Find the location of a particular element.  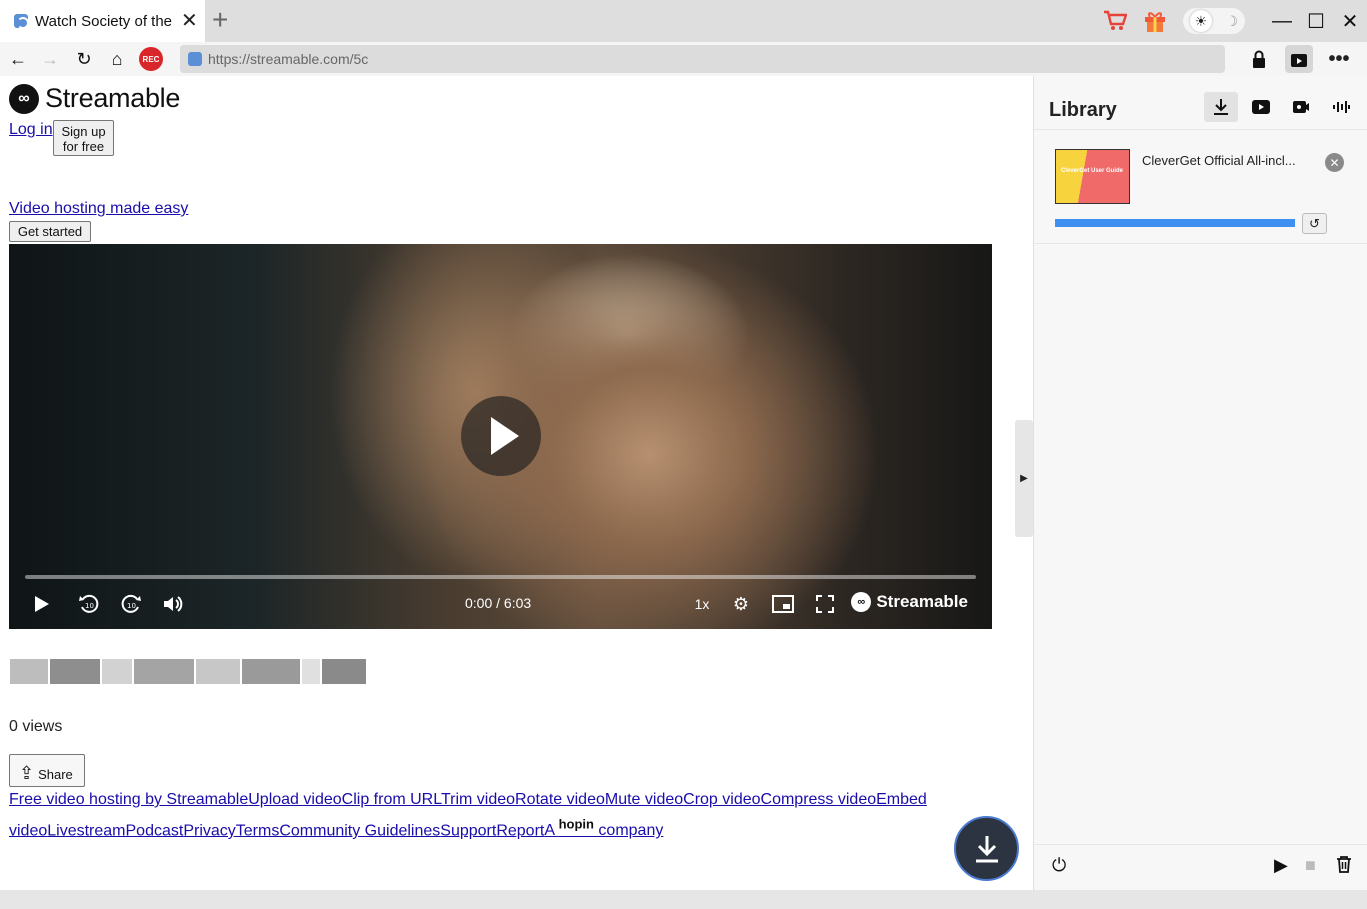

video-seek-bar is located at coordinates (500, 577).